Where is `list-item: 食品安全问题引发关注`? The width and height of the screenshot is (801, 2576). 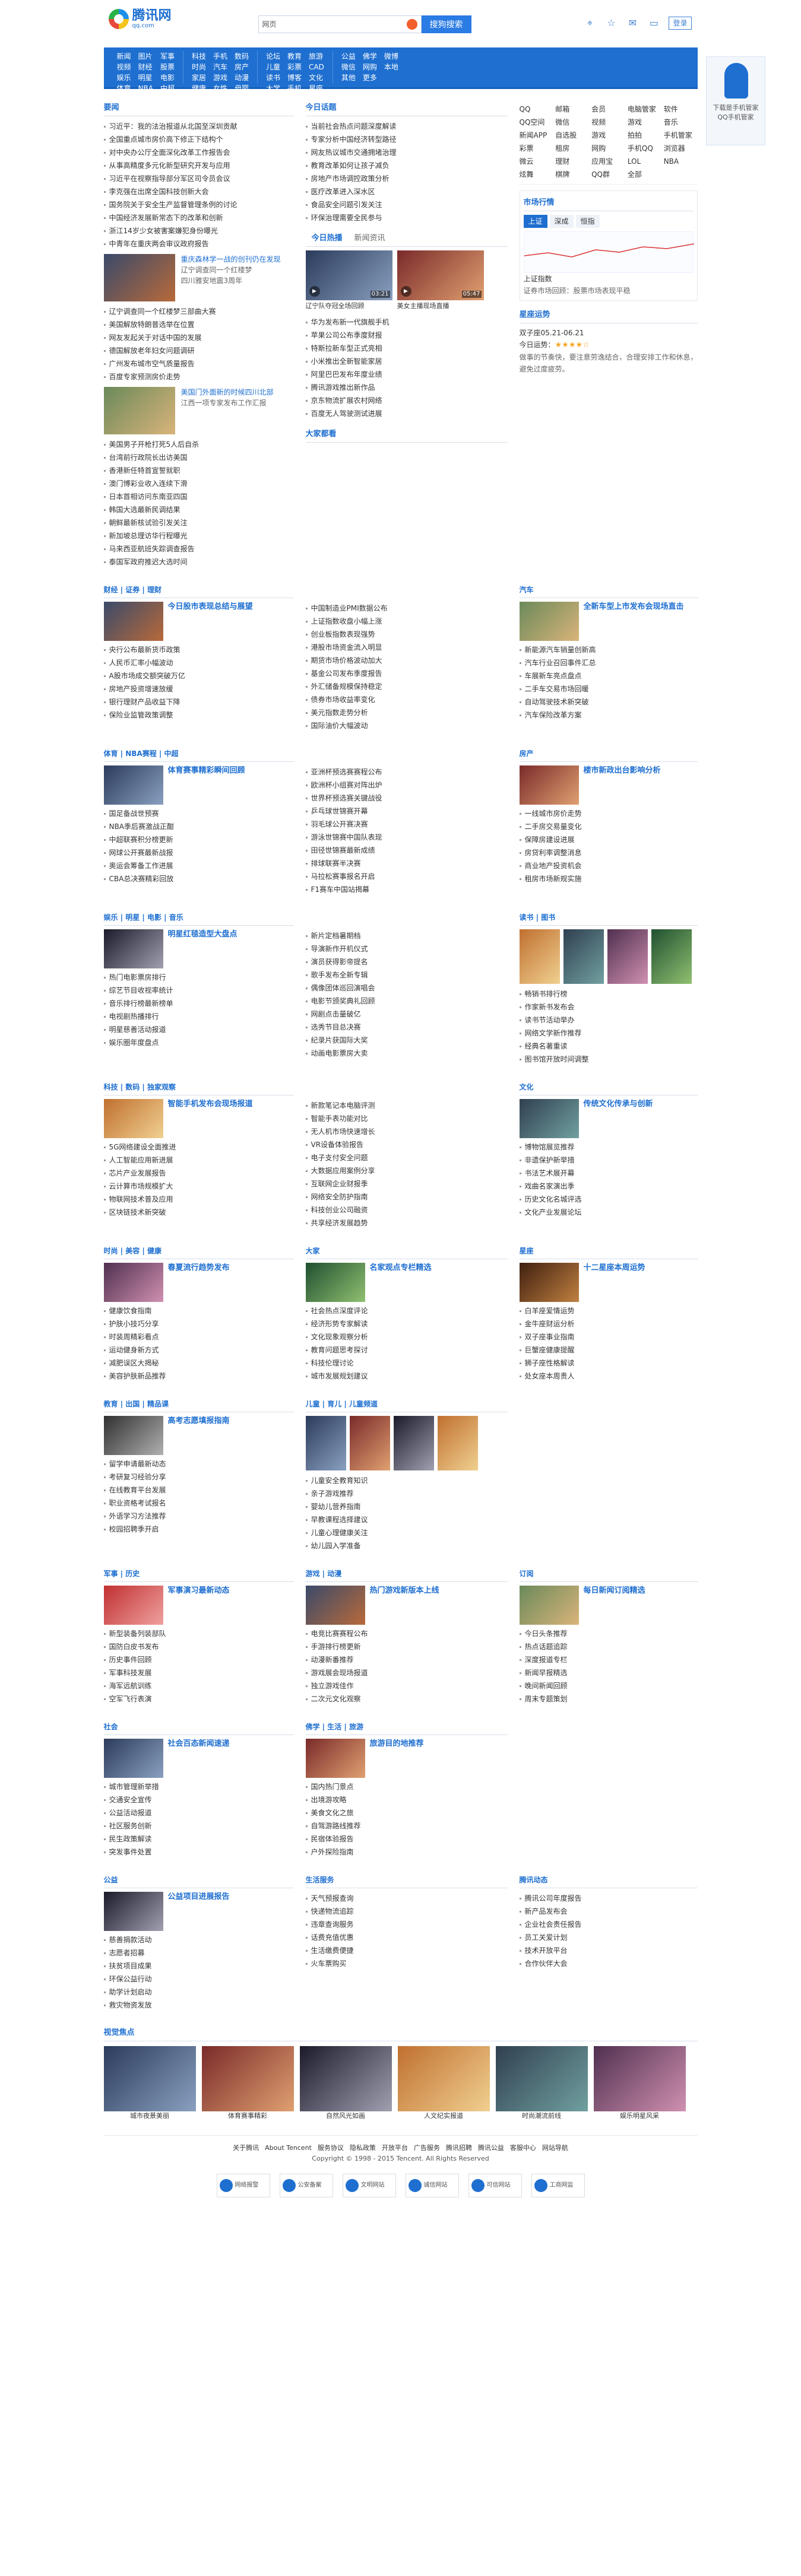 list-item: 食品安全问题引发关注 is located at coordinates (407, 205).